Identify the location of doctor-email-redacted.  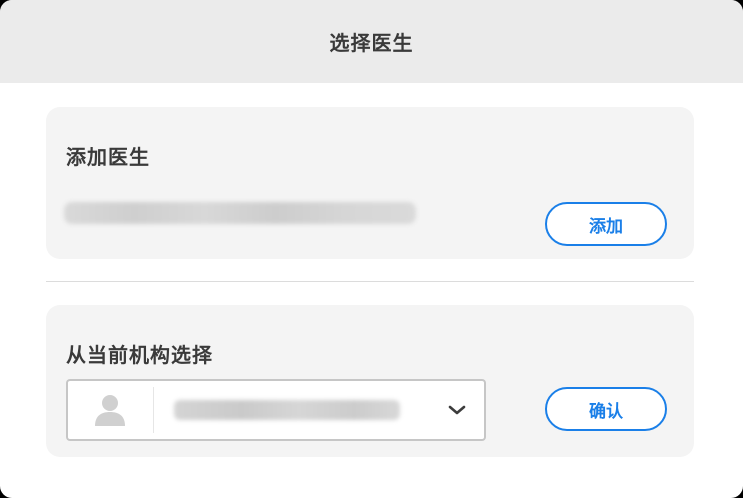
(240, 213).